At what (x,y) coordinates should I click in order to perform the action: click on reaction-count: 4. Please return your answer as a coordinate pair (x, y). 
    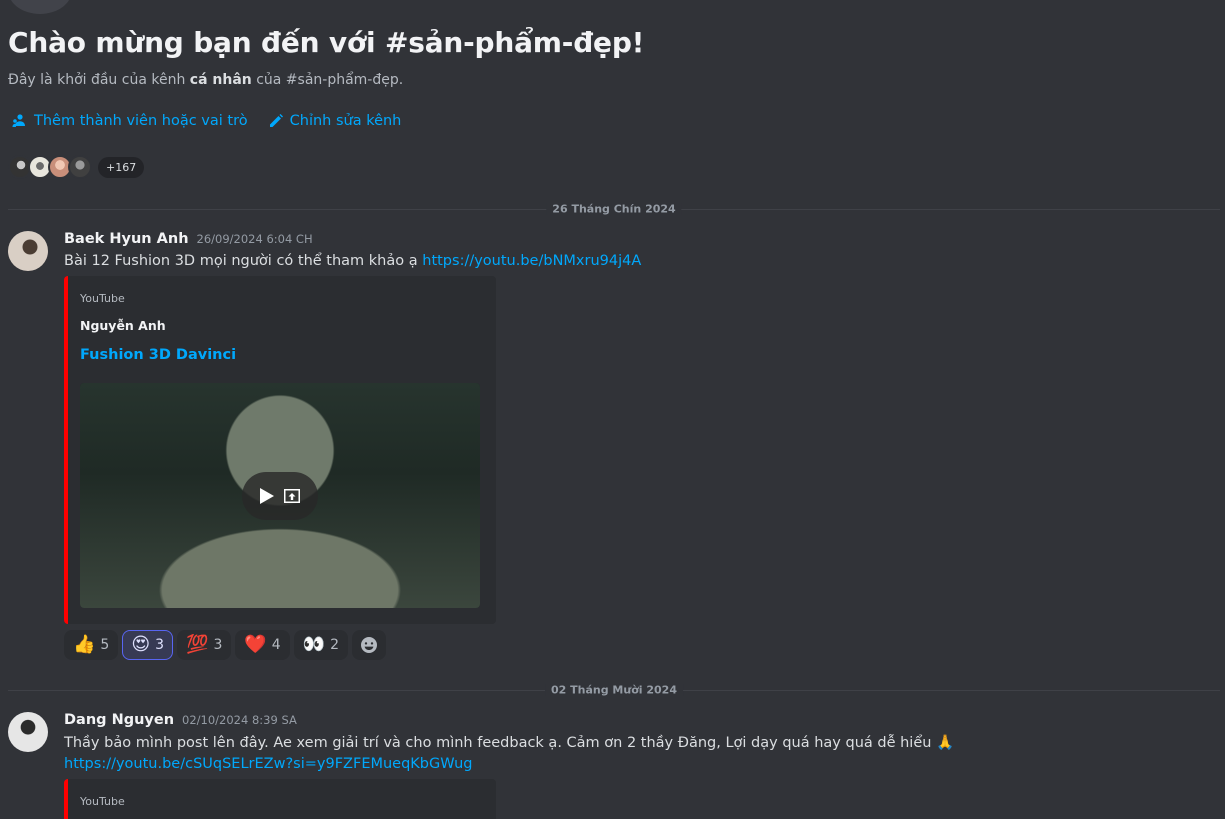
    Looking at the image, I should click on (276, 645).